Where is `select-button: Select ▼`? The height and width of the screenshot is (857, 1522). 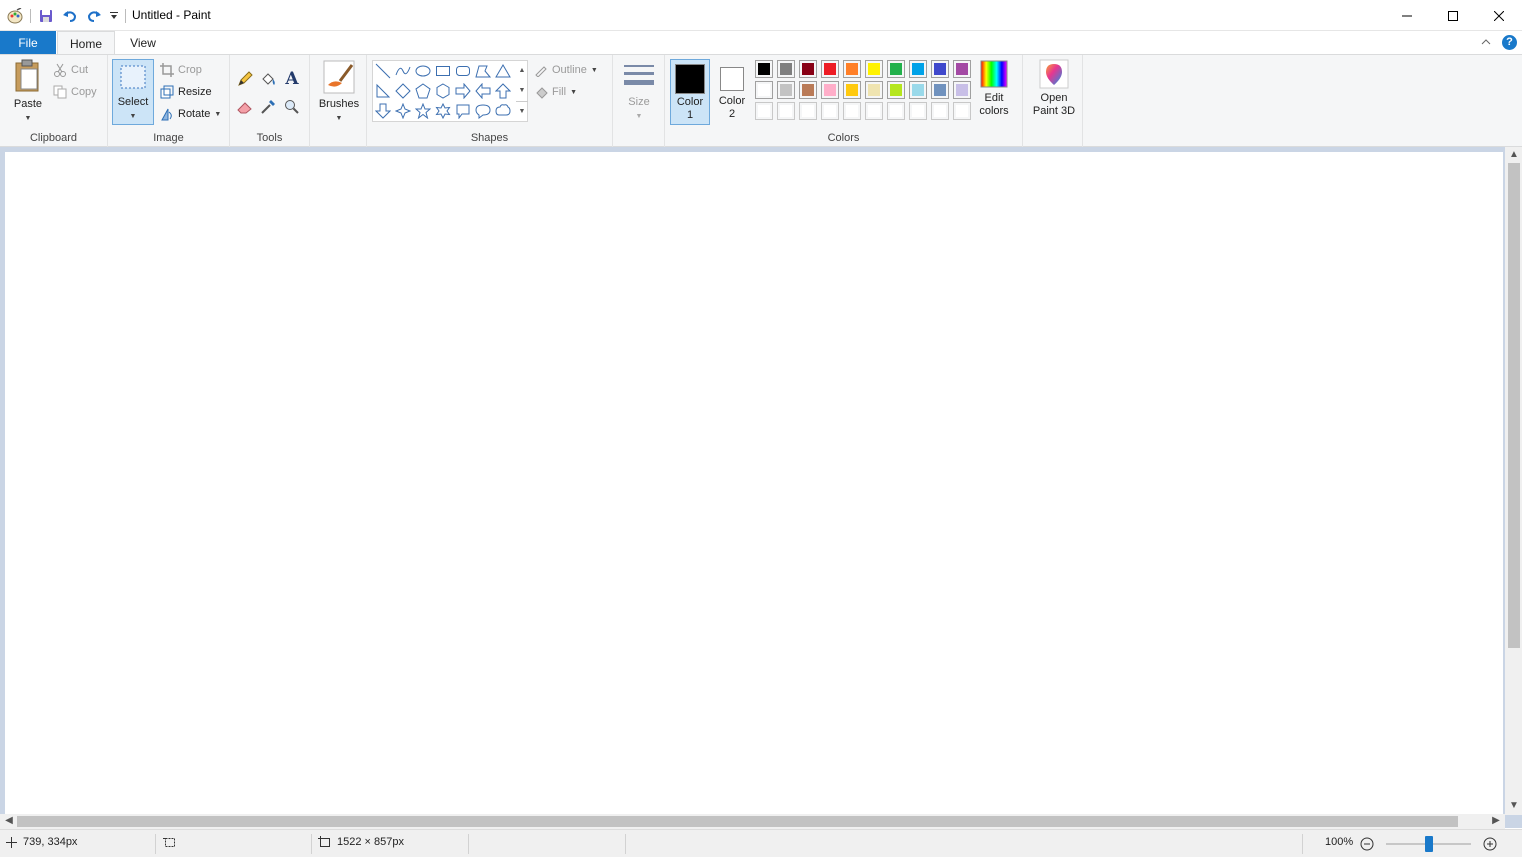 select-button: Select ▼ is located at coordinates (133, 92).